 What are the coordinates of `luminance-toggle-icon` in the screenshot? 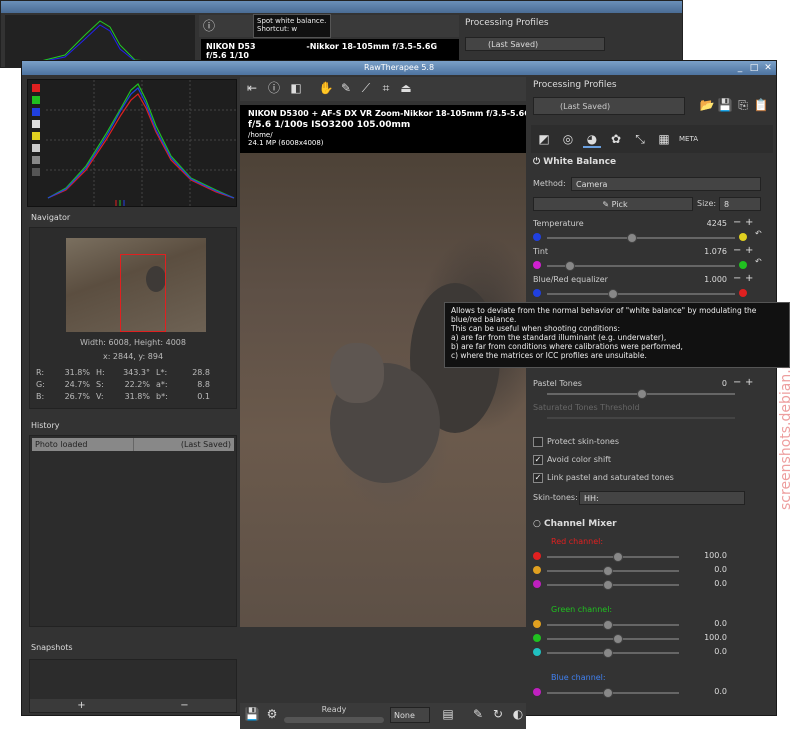 It's located at (36, 124).